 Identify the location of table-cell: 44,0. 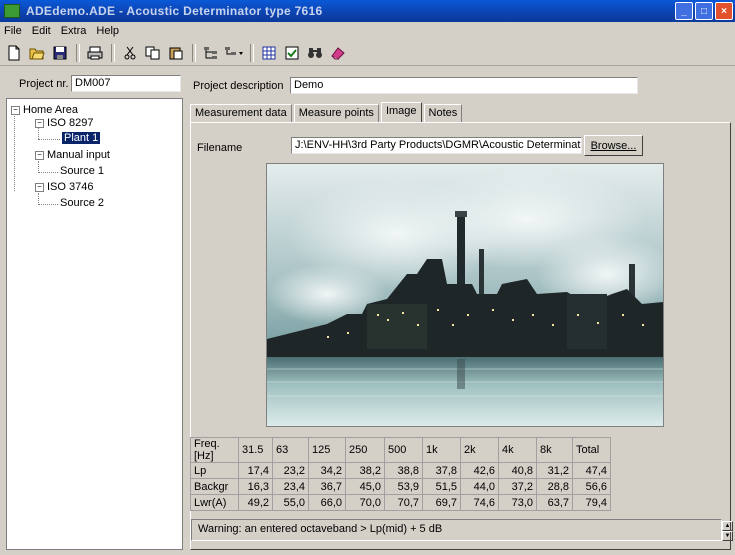
(479, 486).